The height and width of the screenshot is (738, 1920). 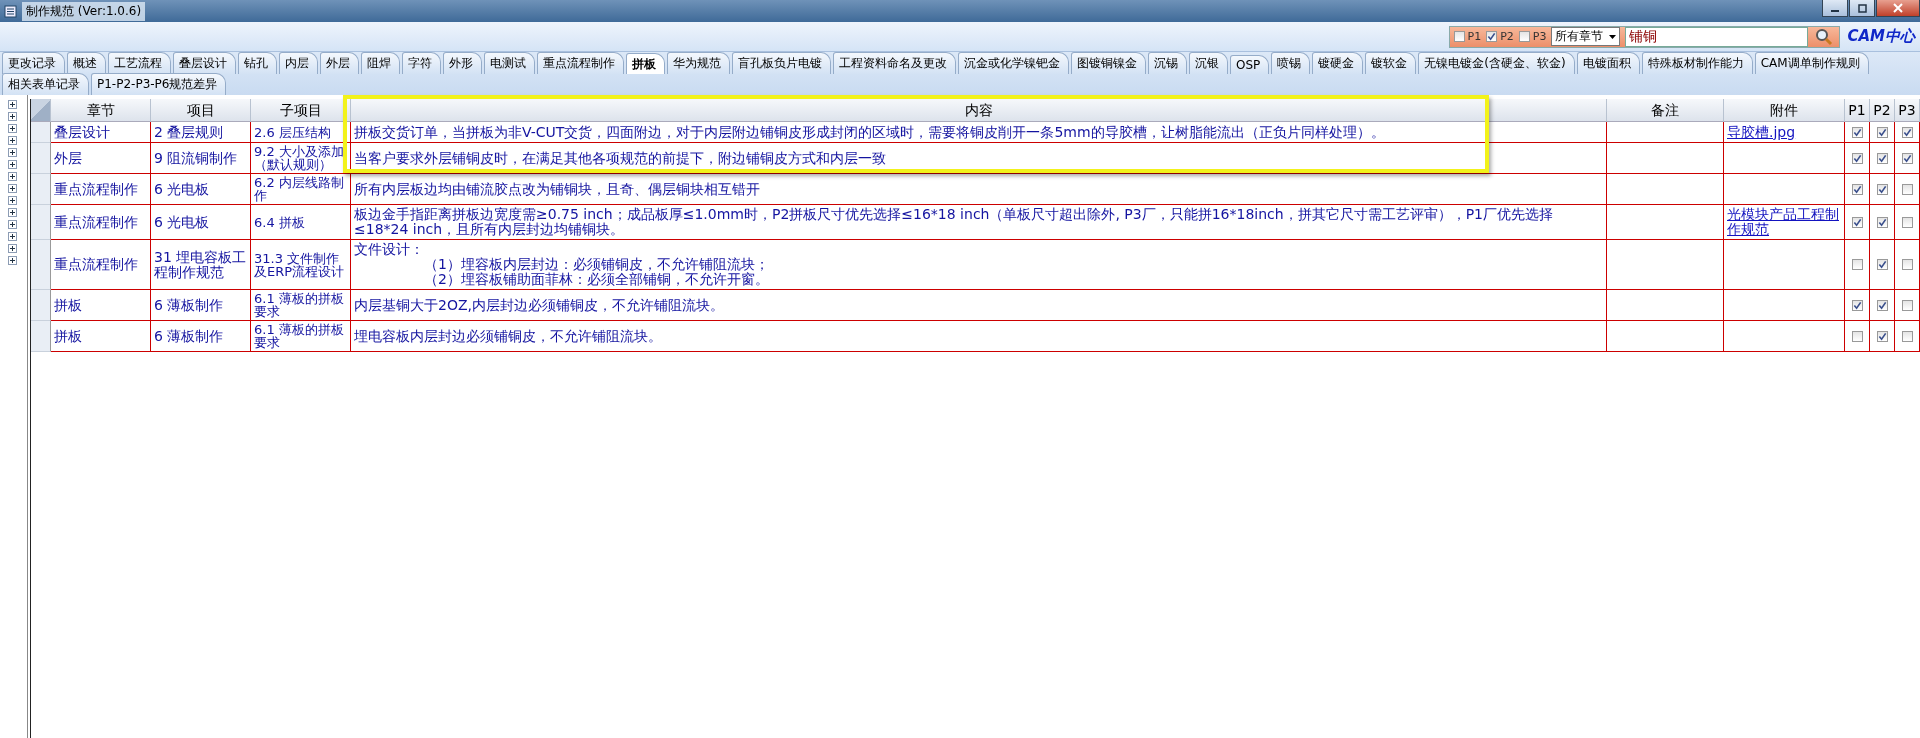 What do you see at coordinates (620, 158) in the screenshot?
I see `content-text: 当客户要求外层铺铜皮时，在满足其他各项规范的前提下，附边铺铜皮方式和内层一致` at bounding box center [620, 158].